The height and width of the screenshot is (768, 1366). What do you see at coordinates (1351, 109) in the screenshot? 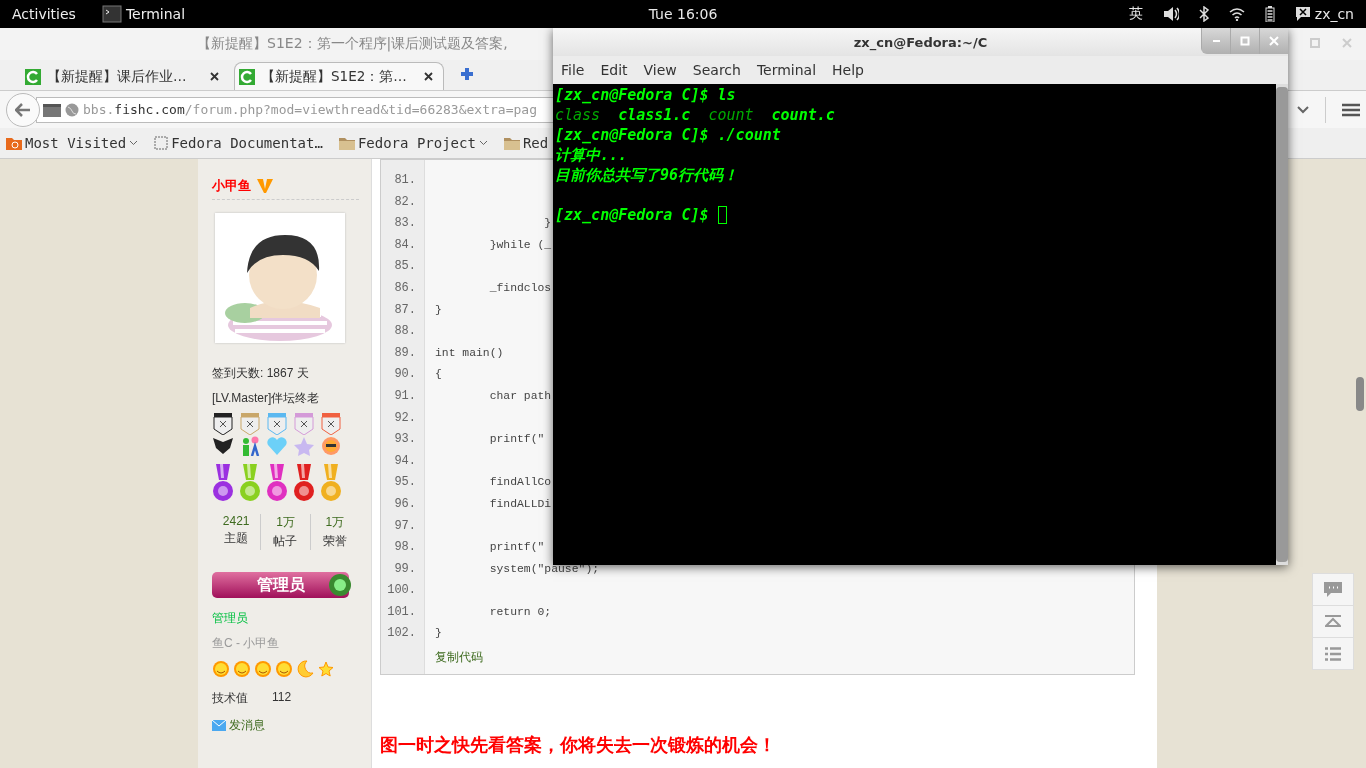
I see `menu-icon` at bounding box center [1351, 109].